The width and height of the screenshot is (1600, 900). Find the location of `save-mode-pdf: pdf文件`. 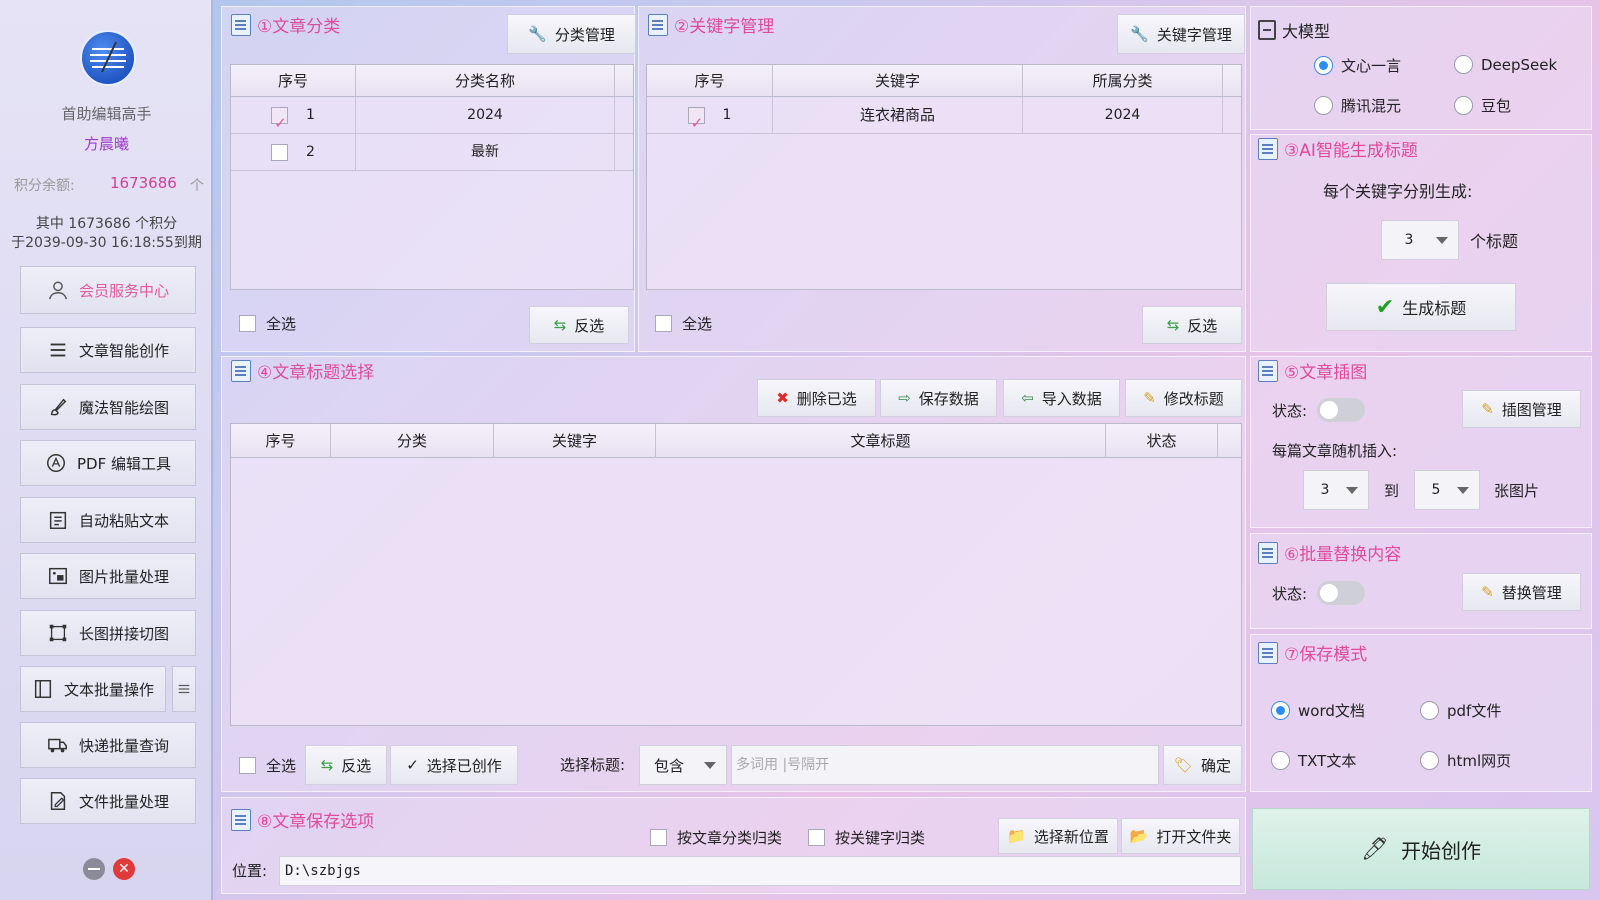

save-mode-pdf: pdf文件 is located at coordinates (1460, 710).